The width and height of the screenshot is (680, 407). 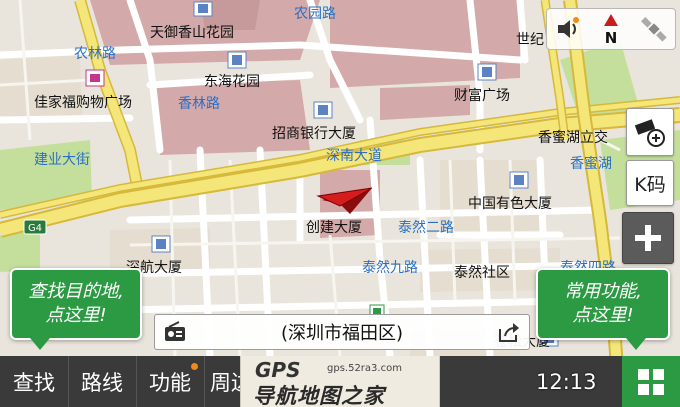 What do you see at coordinates (76, 315) in the screenshot?
I see `search-hint-line2: 点这里!` at bounding box center [76, 315].